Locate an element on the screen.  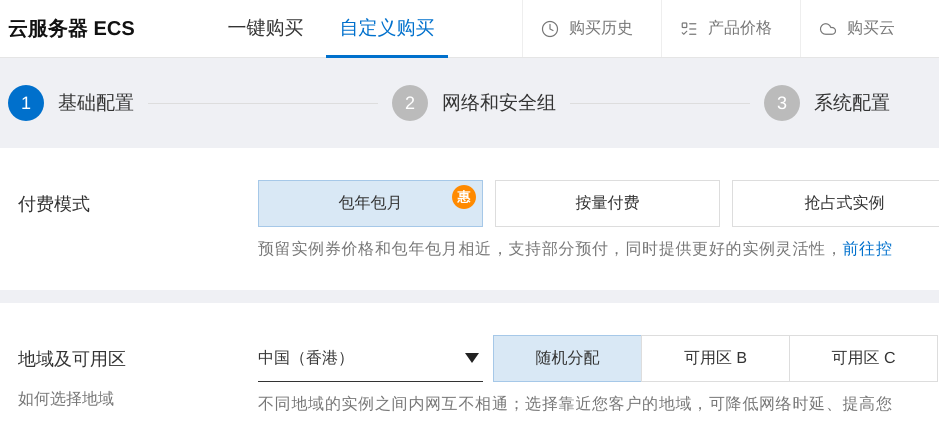
header-link: 购买云 is located at coordinates (869, 28).